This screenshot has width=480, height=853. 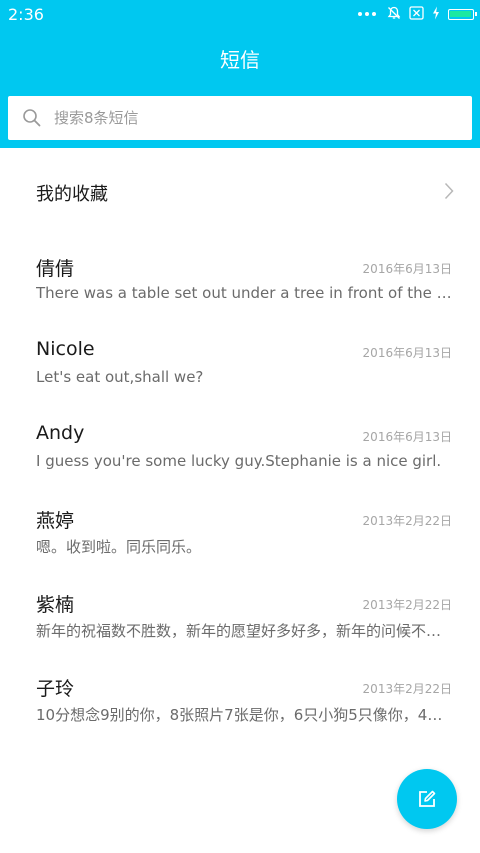 What do you see at coordinates (55, 521) in the screenshot?
I see `thread-contact-name: 燕婷` at bounding box center [55, 521].